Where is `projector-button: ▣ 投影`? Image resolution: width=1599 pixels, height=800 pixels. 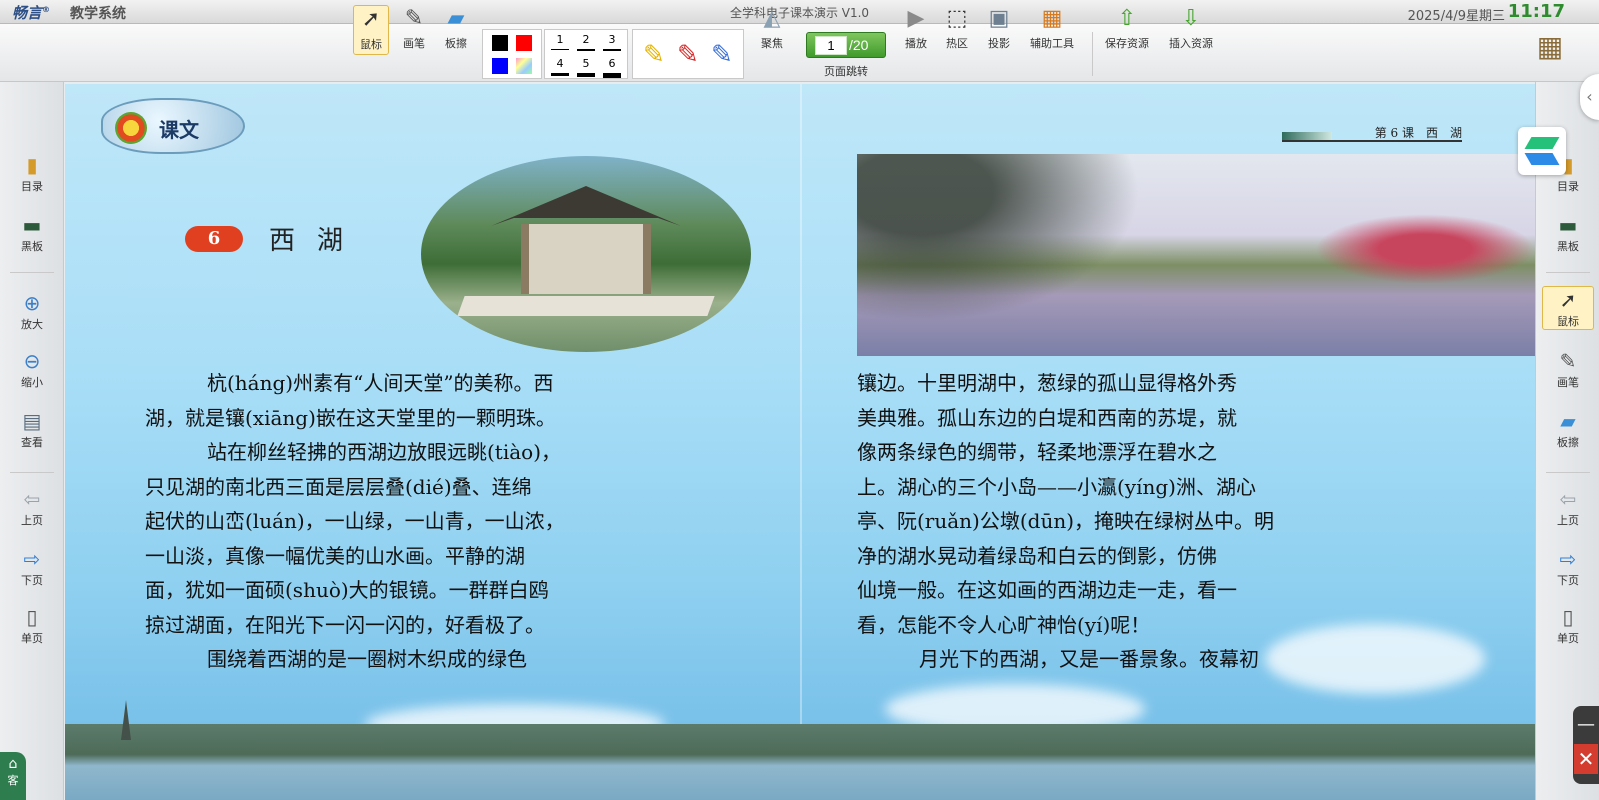
projector-button: ▣ 投影 is located at coordinates (999, 30).